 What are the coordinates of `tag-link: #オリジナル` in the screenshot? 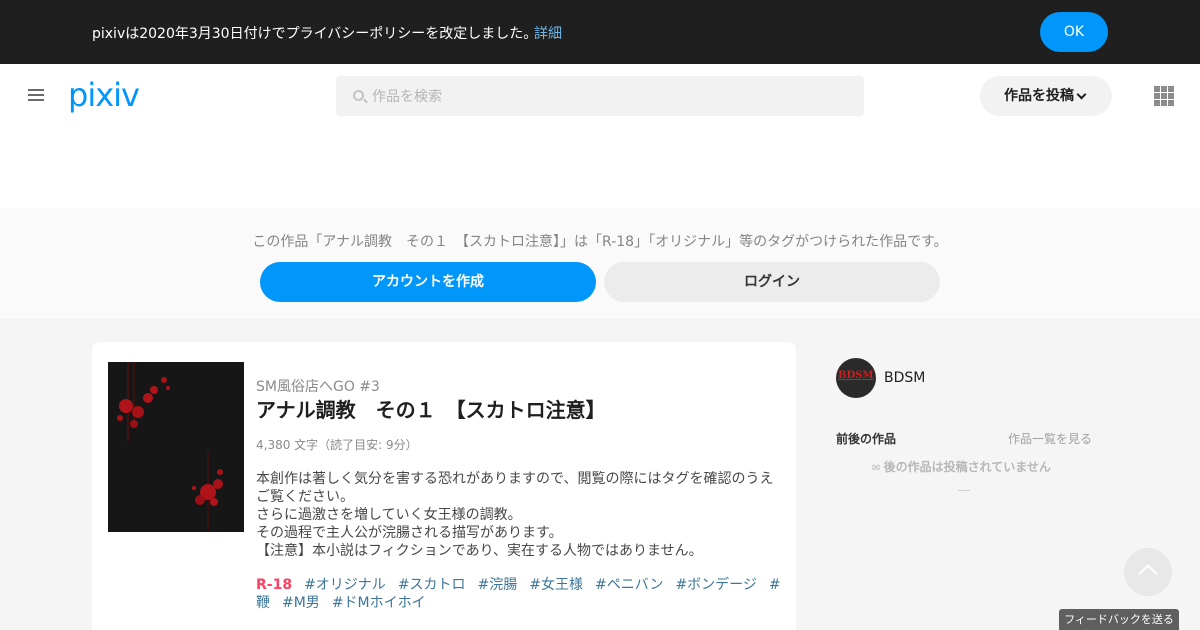 It's located at (345, 585).